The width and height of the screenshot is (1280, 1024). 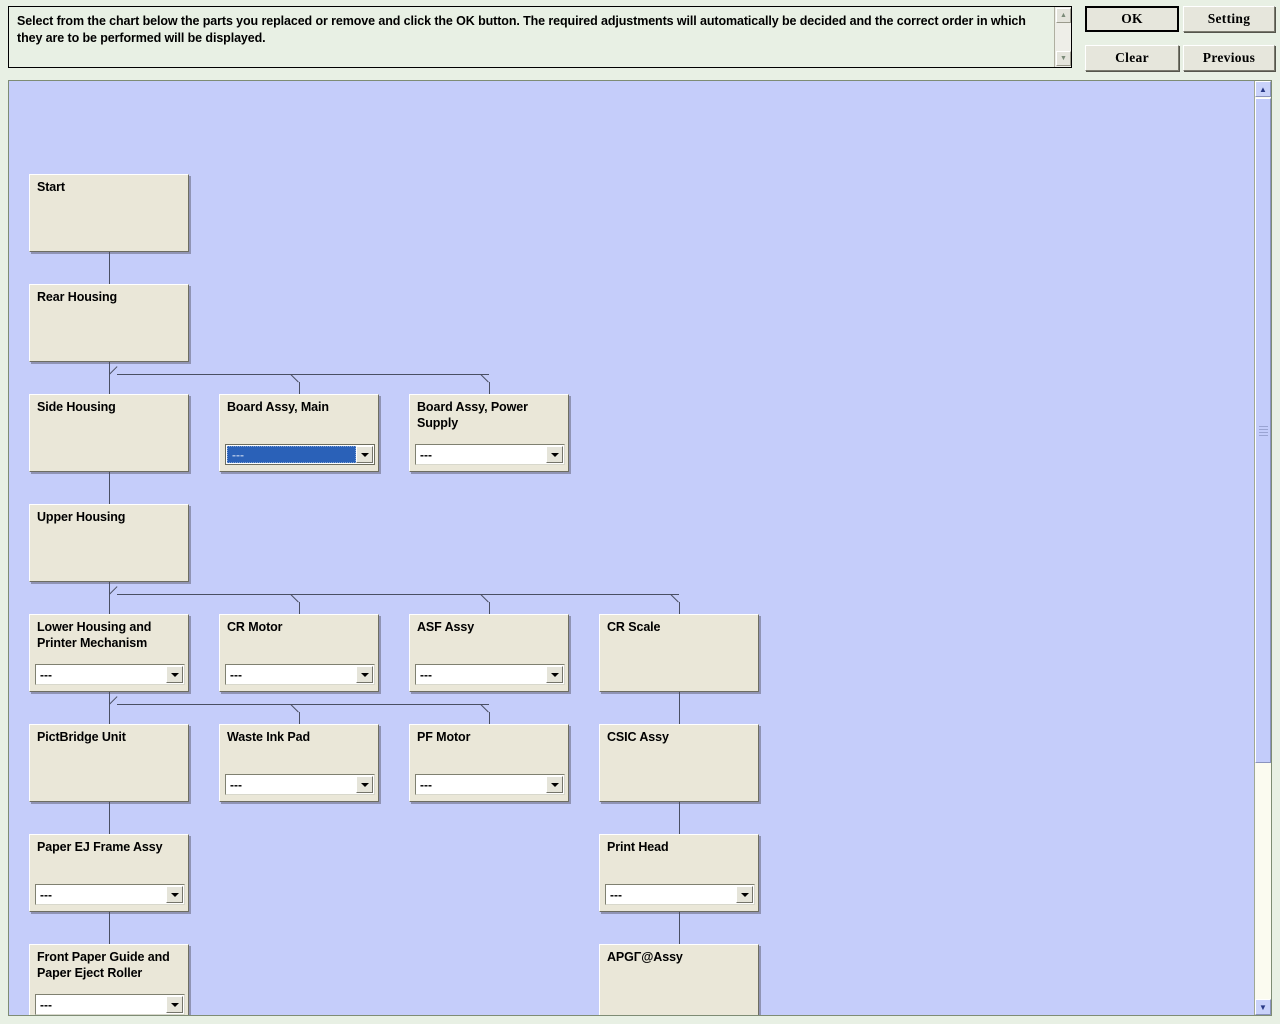 I want to click on setting-button: Setting, so click(x=1229, y=19).